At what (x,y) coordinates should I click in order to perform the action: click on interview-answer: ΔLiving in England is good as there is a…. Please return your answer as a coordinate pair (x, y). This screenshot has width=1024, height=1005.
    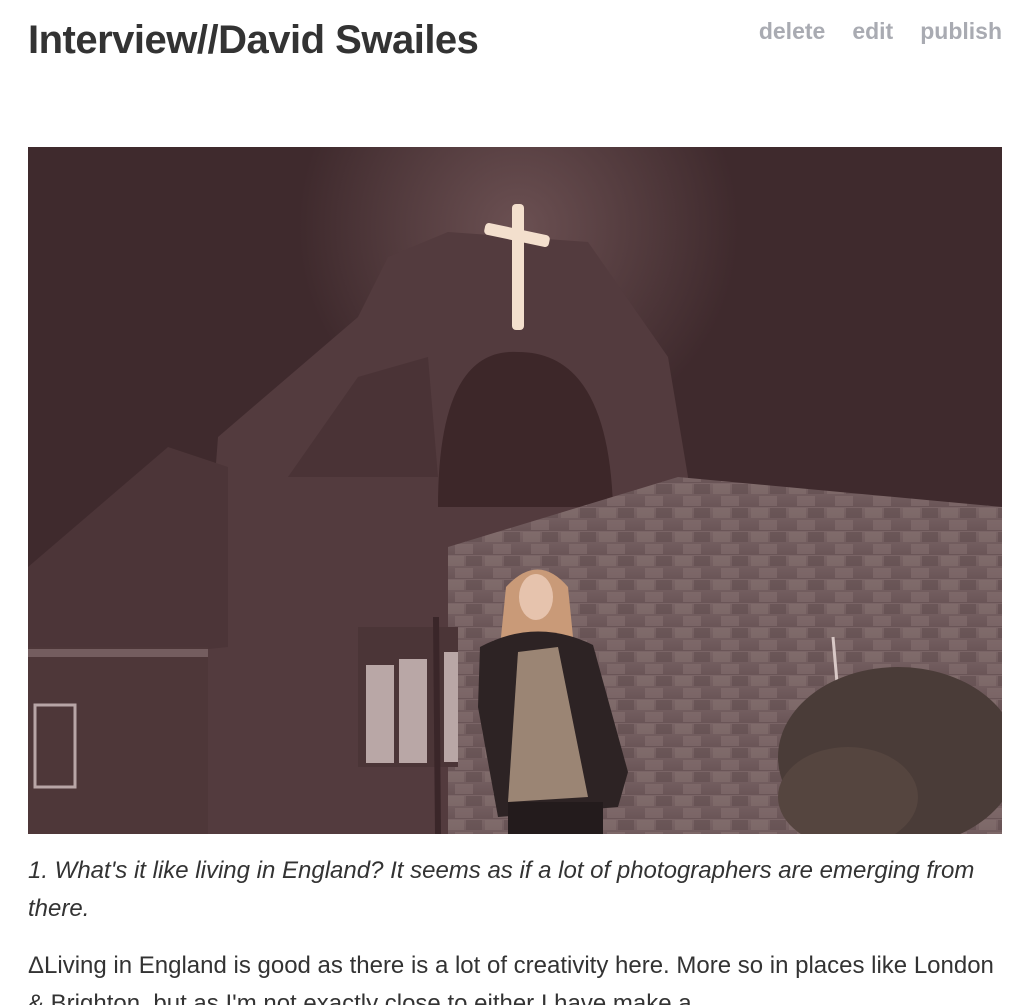
    Looking at the image, I should click on (511, 978).